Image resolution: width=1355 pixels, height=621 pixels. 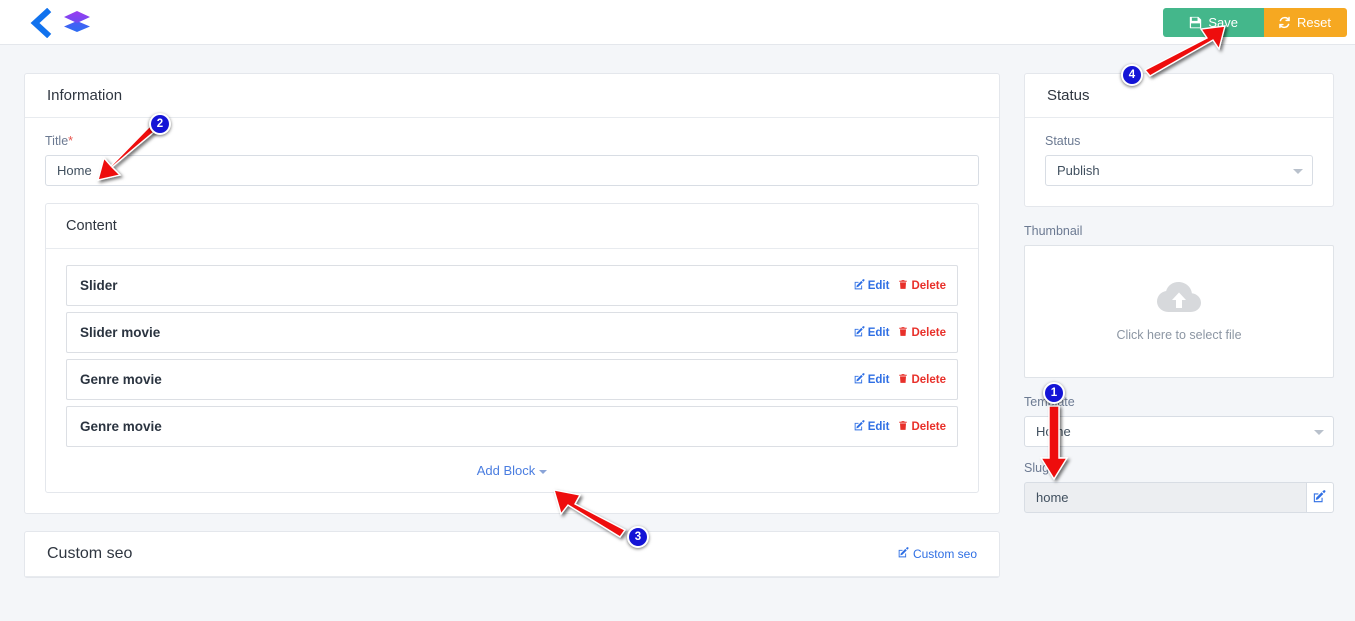 I want to click on chevron-down-icon, so click(x=543, y=471).